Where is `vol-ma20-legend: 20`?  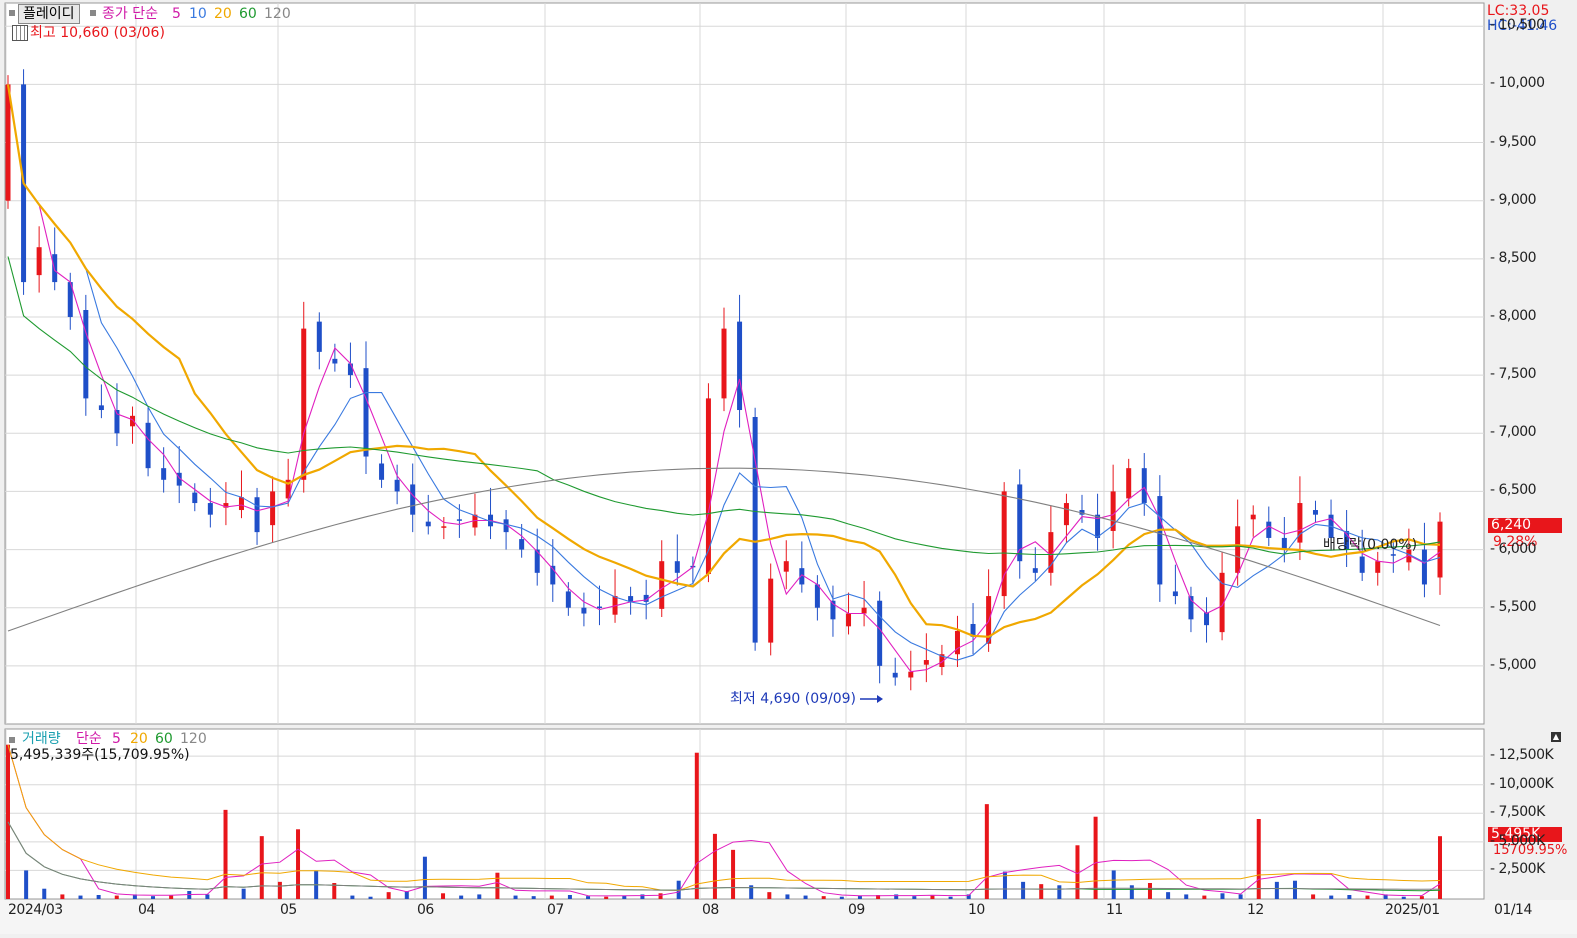
vol-ma20-legend: 20 is located at coordinates (139, 739).